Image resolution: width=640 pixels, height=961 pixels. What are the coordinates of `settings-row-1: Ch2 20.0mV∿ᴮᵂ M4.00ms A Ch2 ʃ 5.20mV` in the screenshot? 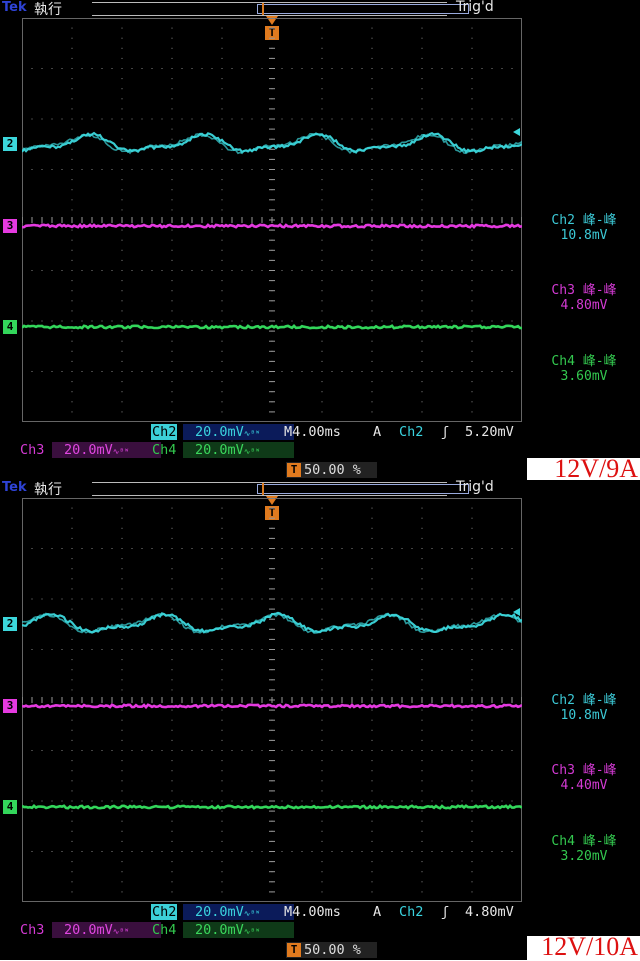 It's located at (263, 433).